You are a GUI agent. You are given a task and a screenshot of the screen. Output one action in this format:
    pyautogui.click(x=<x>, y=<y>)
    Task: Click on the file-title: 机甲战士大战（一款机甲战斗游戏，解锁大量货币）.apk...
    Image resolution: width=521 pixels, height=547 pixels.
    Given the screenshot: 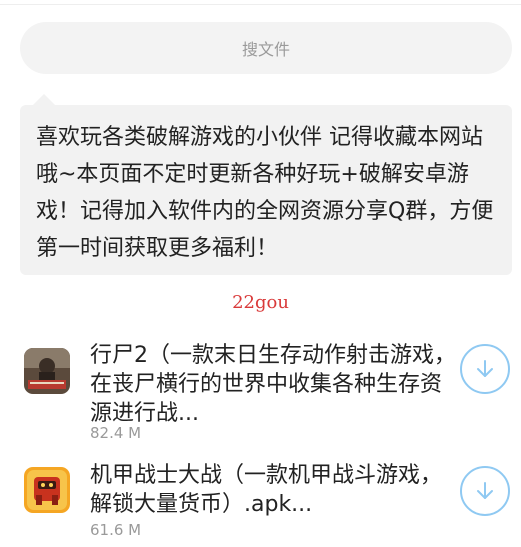 What is the action you would take?
    pyautogui.click(x=274, y=490)
    